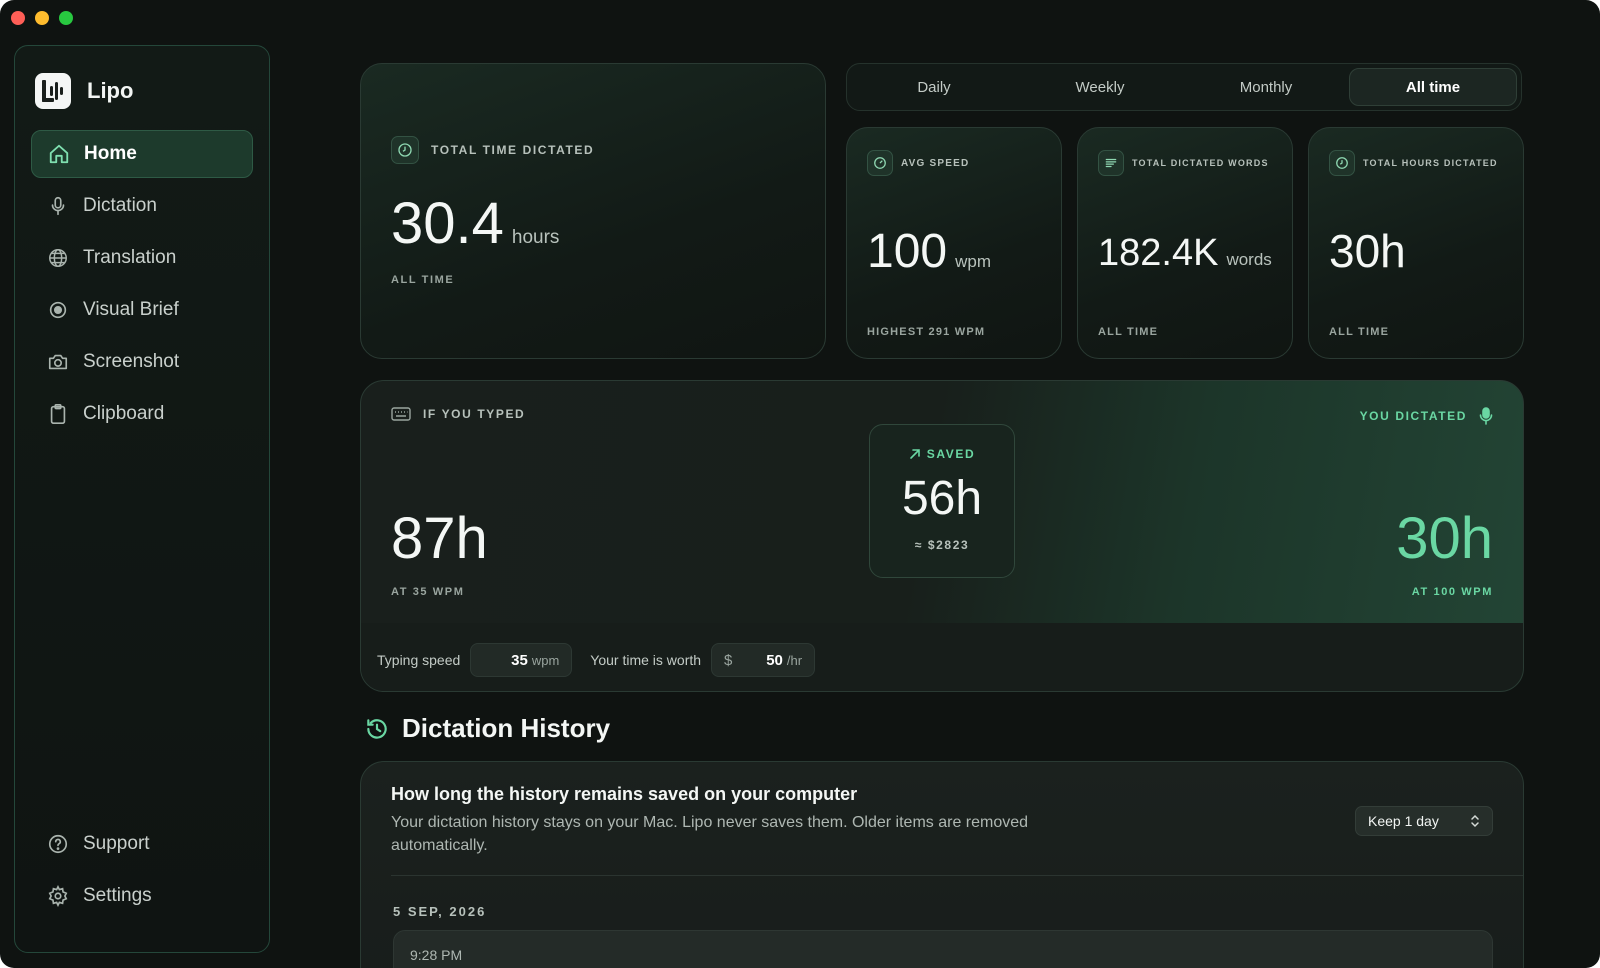 Image resolution: width=1600 pixels, height=968 pixels. Describe the element at coordinates (58, 896) in the screenshot. I see `gear-icon` at that location.